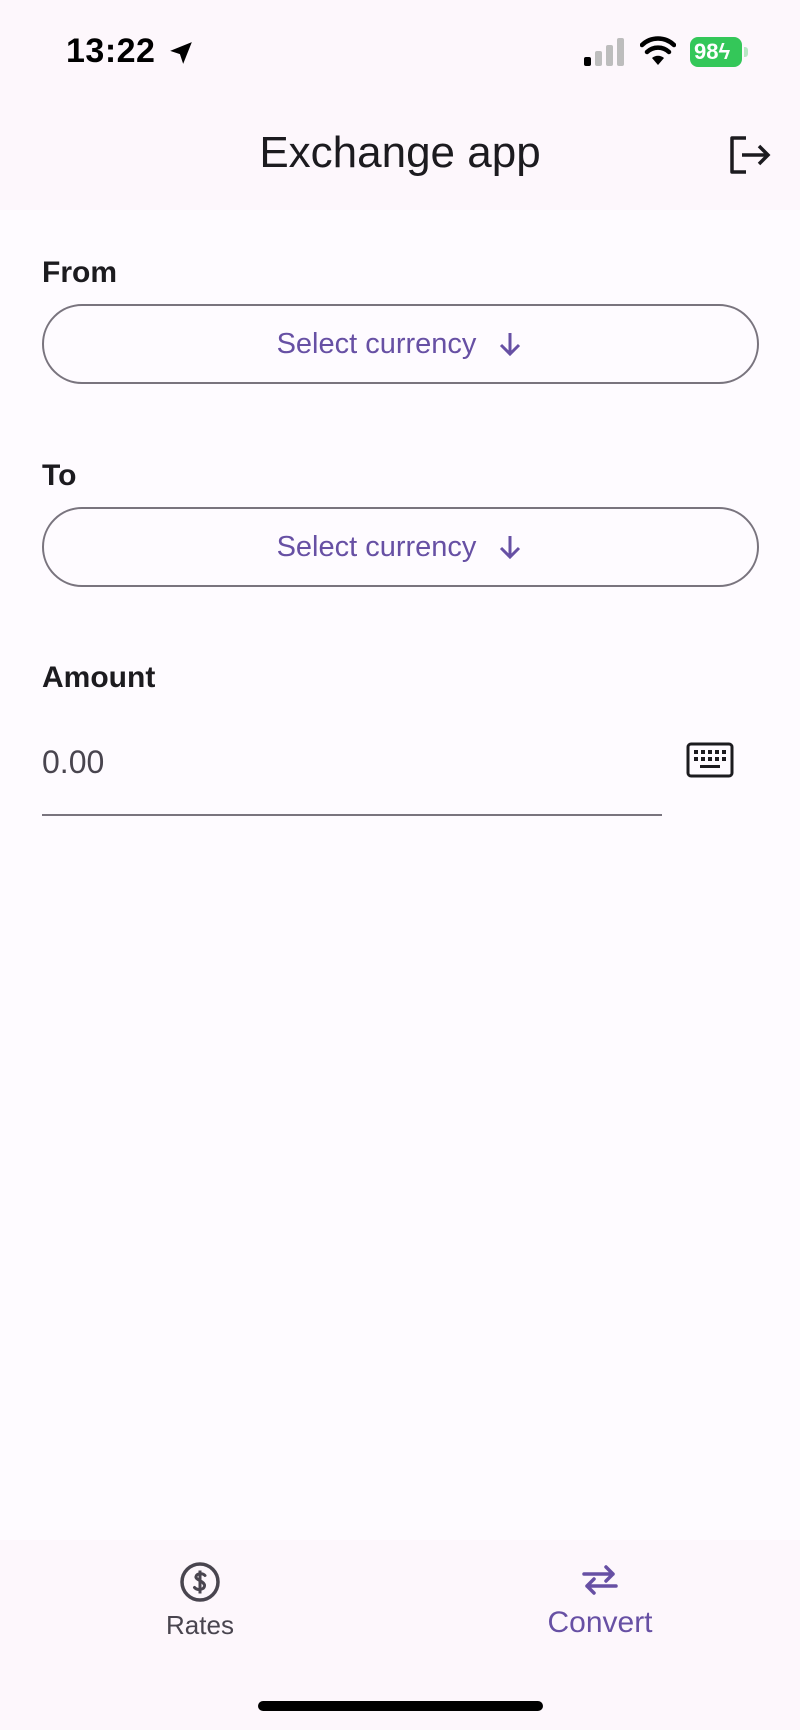 Image resolution: width=800 pixels, height=1730 pixels. What do you see at coordinates (376, 343) in the screenshot?
I see `from-currency-label: Select currency` at bounding box center [376, 343].